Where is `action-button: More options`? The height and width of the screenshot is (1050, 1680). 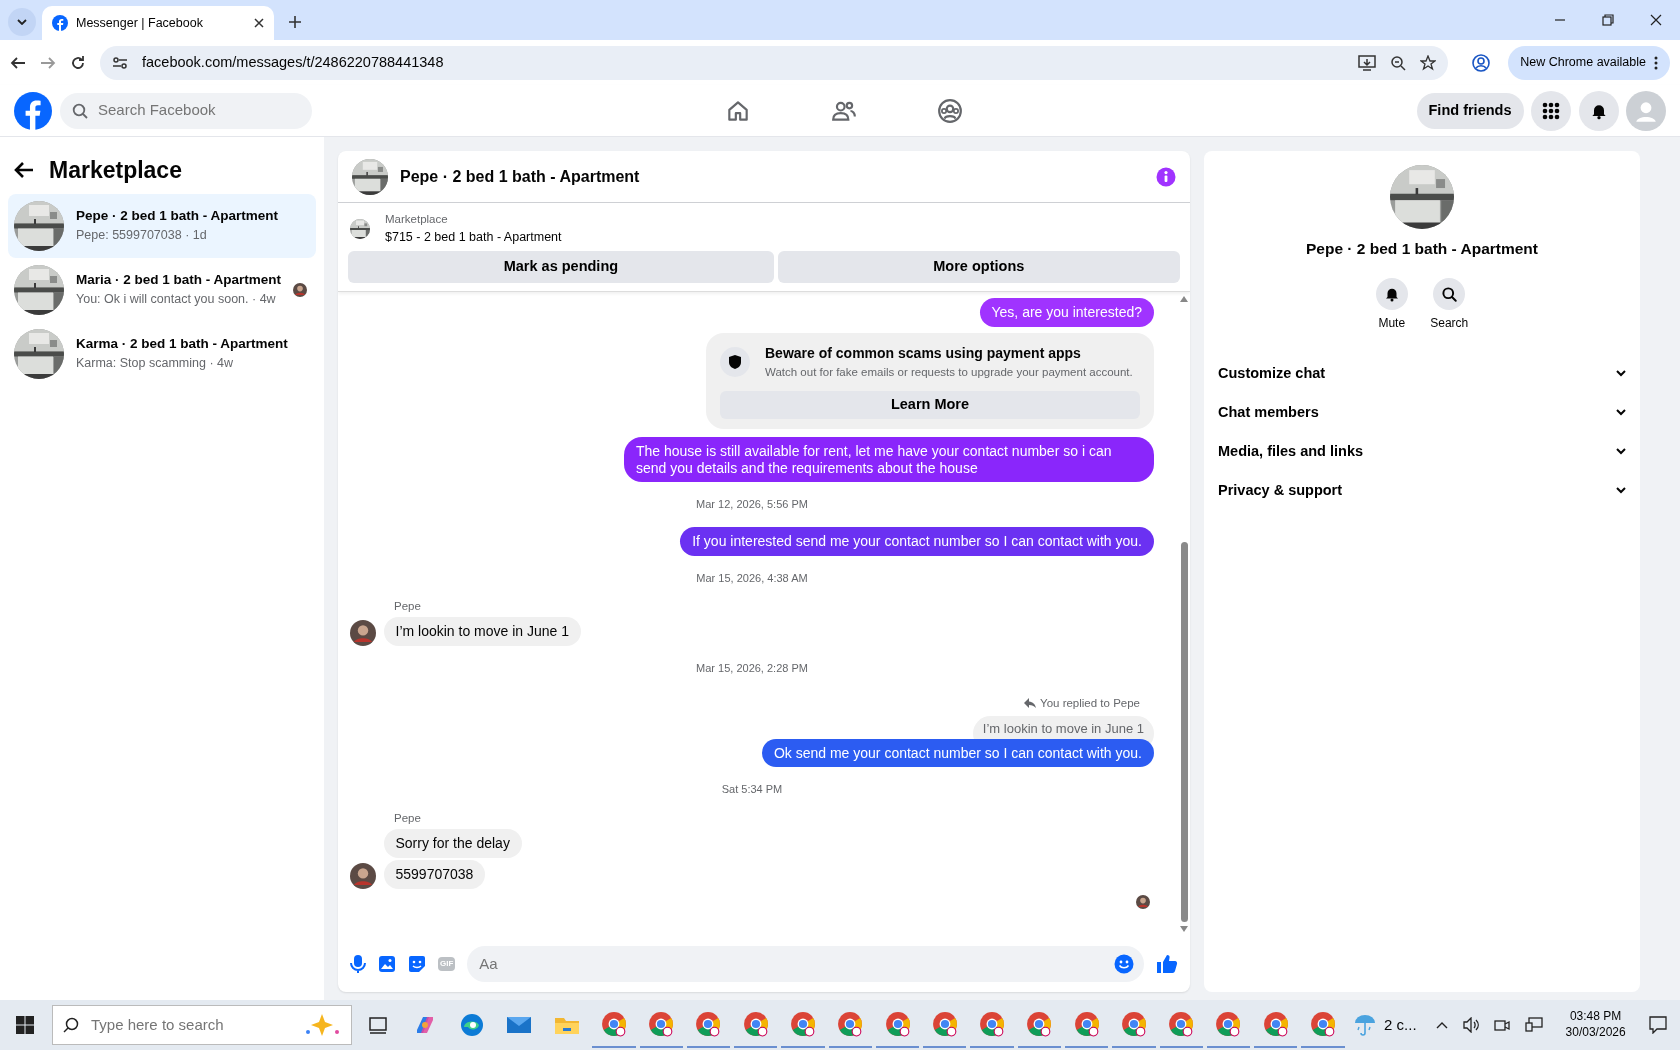 action-button: More options is located at coordinates (978, 266).